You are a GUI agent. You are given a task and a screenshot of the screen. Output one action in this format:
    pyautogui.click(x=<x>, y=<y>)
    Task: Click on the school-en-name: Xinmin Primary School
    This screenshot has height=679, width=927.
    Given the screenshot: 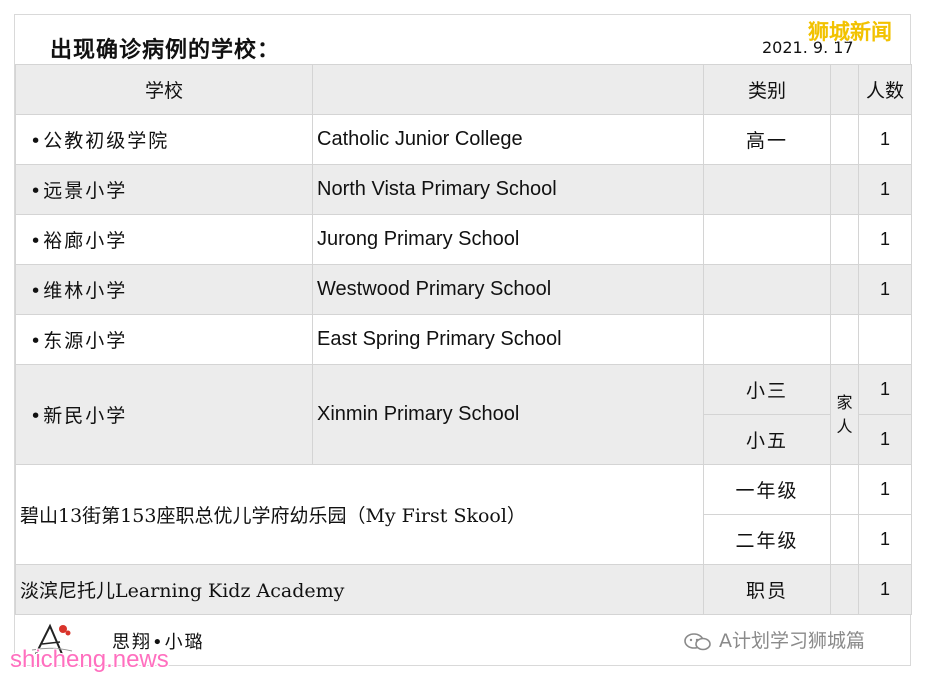 What is the action you would take?
    pyautogui.click(x=508, y=414)
    